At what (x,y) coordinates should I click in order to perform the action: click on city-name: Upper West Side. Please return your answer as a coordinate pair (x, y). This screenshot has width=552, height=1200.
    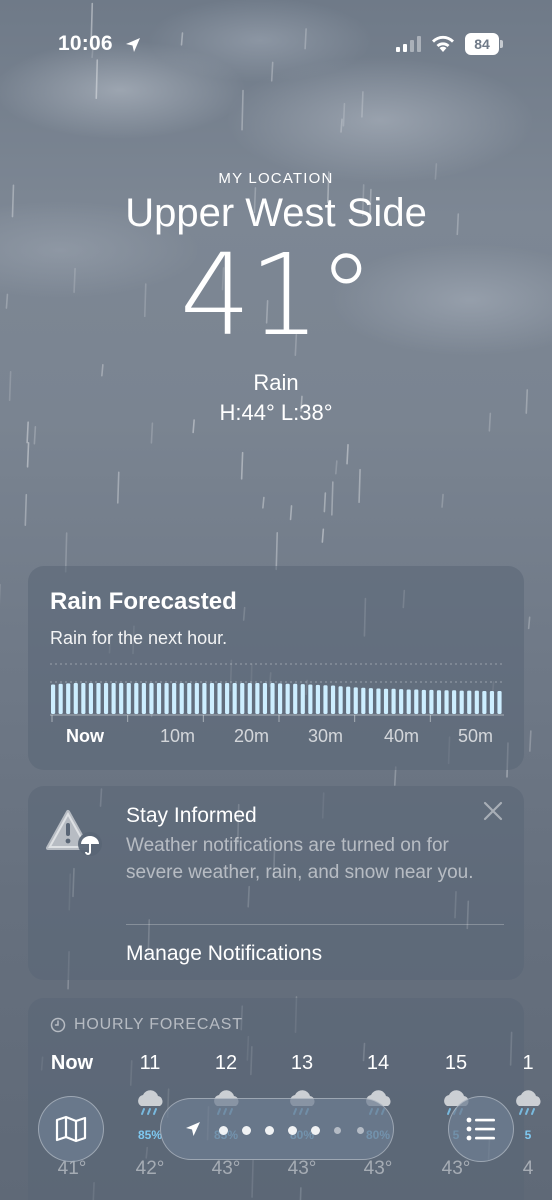
    Looking at the image, I should click on (276, 213).